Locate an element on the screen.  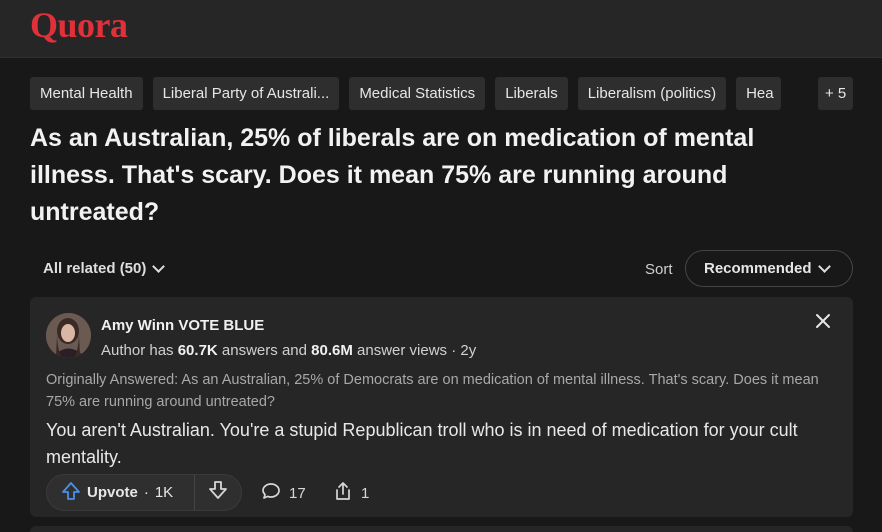
quora-logo: Quora is located at coordinates (79, 25).